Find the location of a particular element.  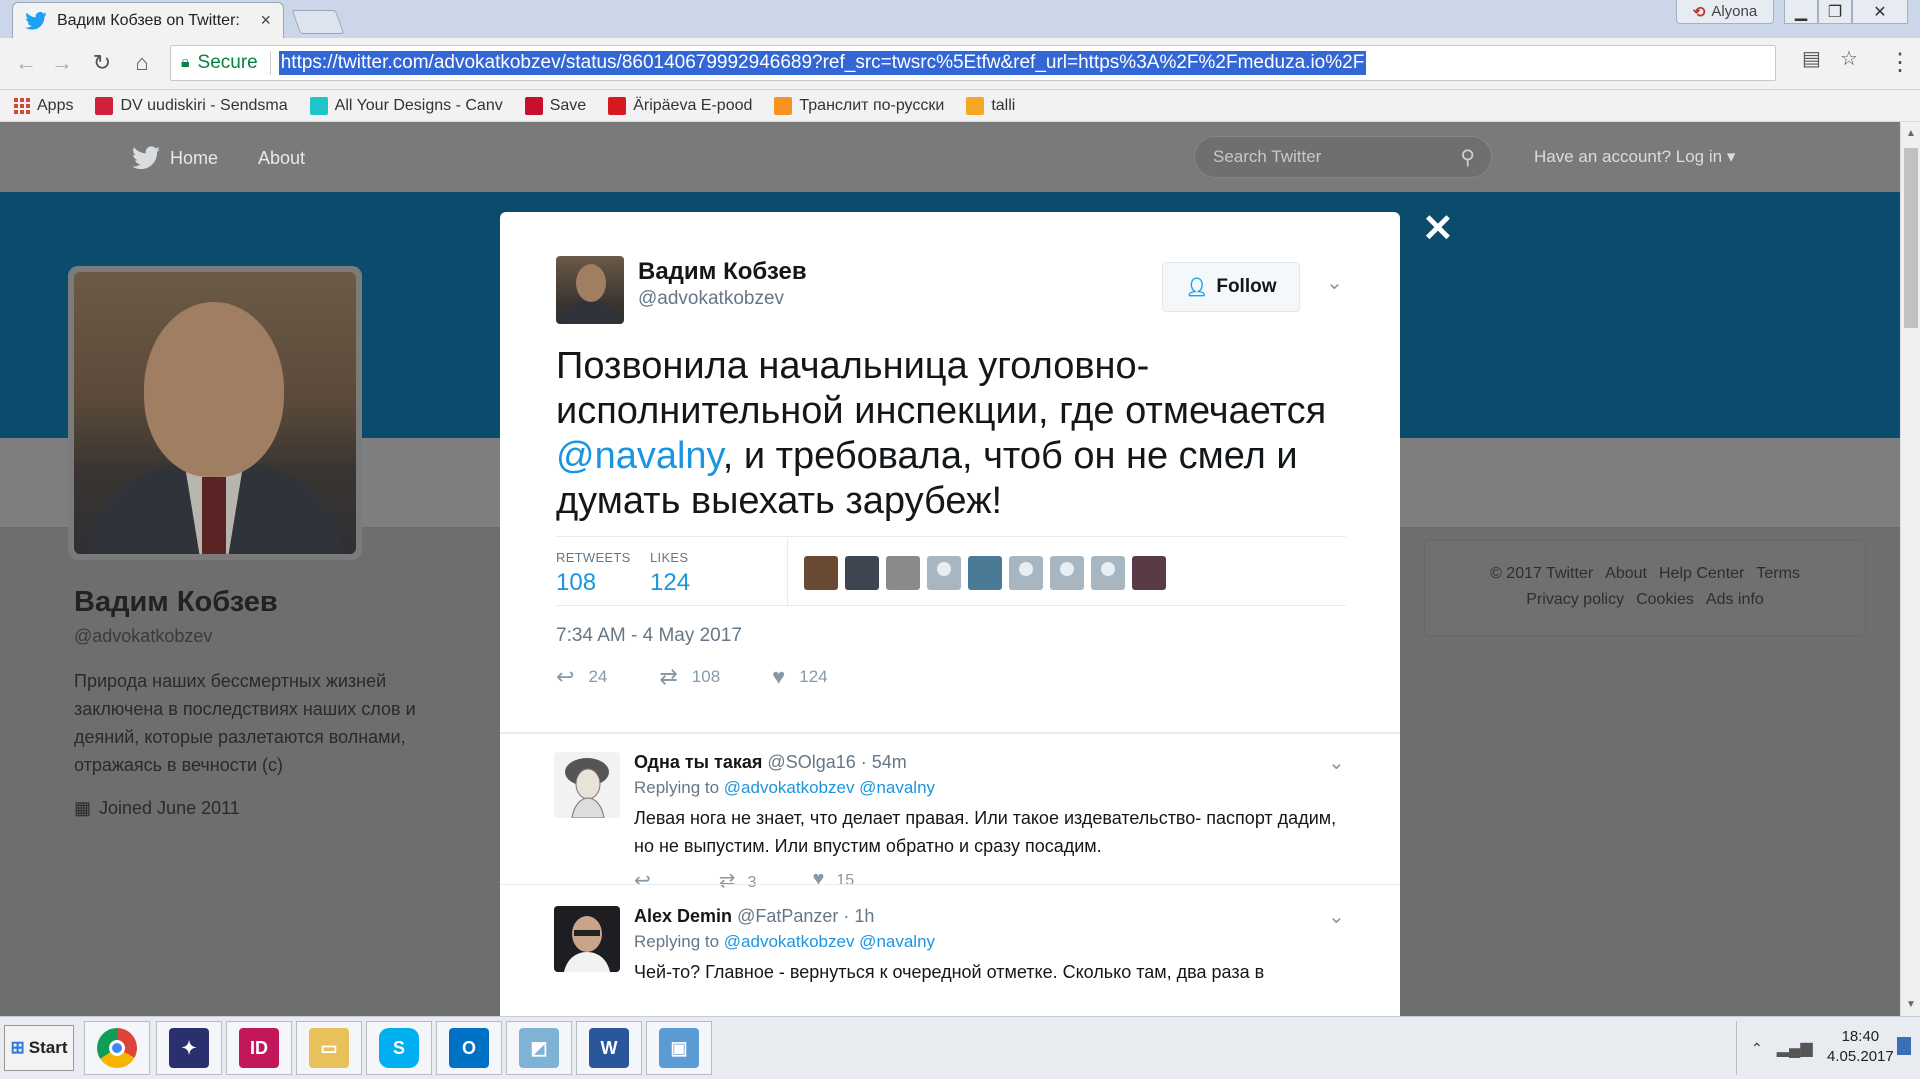

scroll-thumb is located at coordinates (1911, 238).